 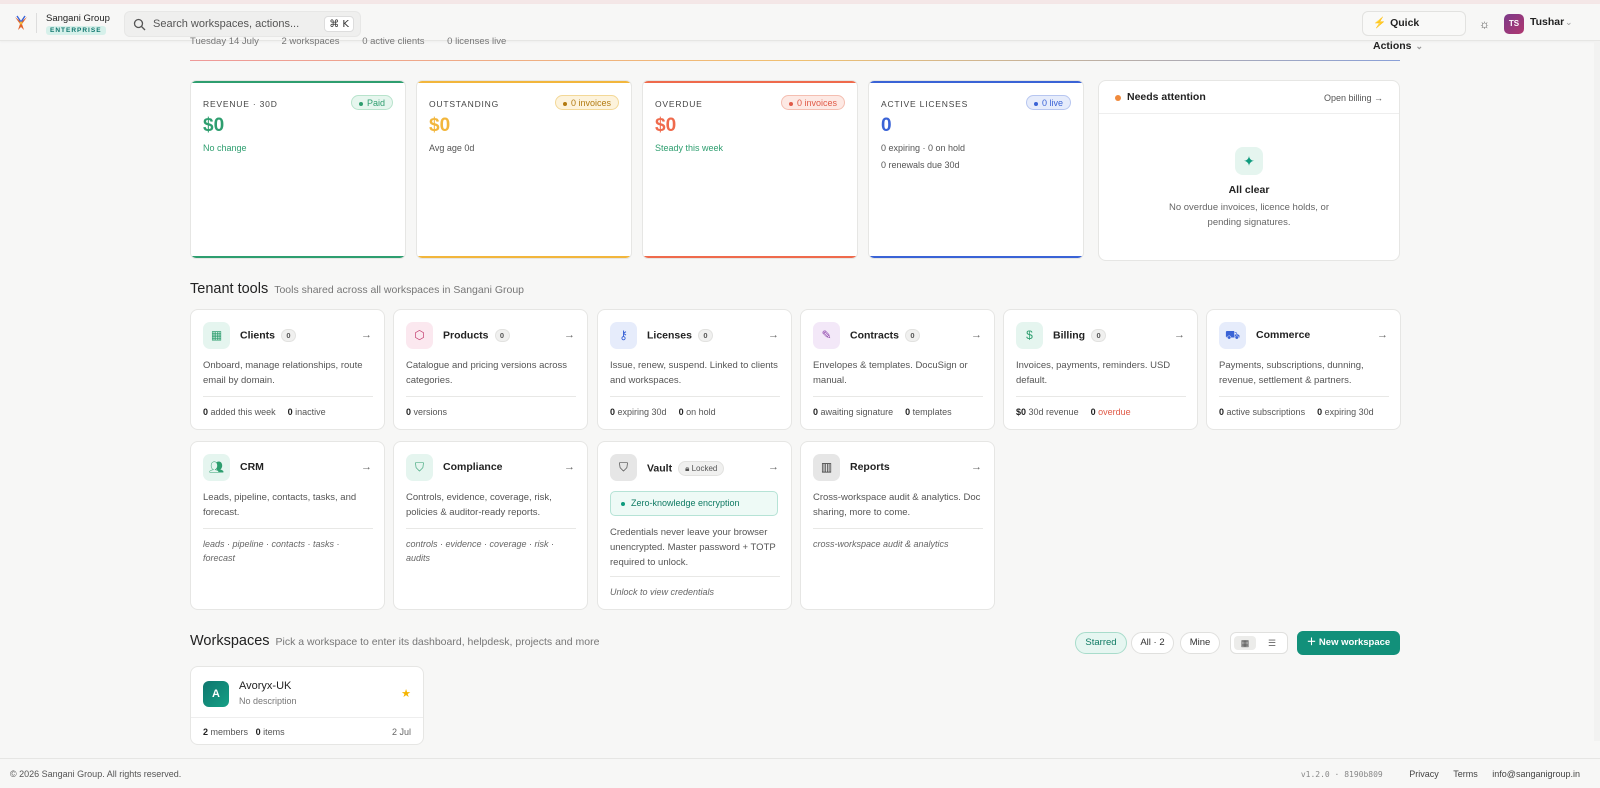 What do you see at coordinates (1296, 412) in the screenshot?
I see `tool-footer: 0 active subscriptions 0 expiring 30d` at bounding box center [1296, 412].